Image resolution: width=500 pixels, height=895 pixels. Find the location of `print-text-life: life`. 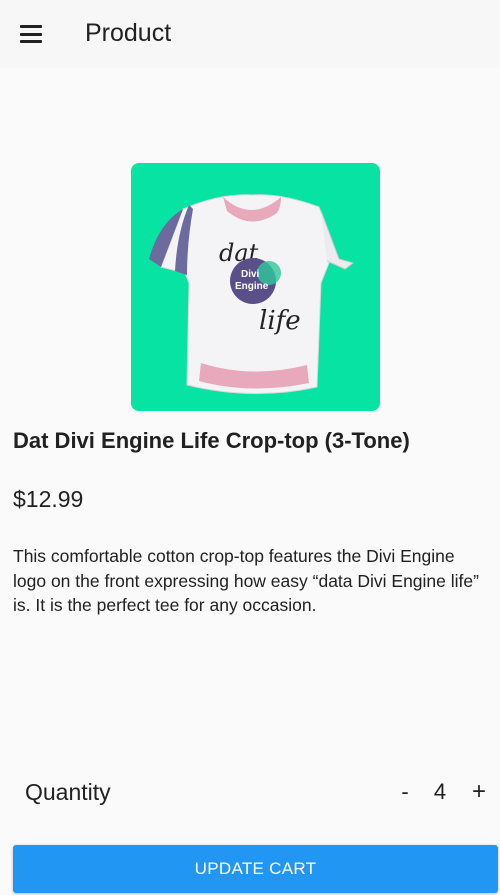

print-text-life: life is located at coordinates (280, 321).